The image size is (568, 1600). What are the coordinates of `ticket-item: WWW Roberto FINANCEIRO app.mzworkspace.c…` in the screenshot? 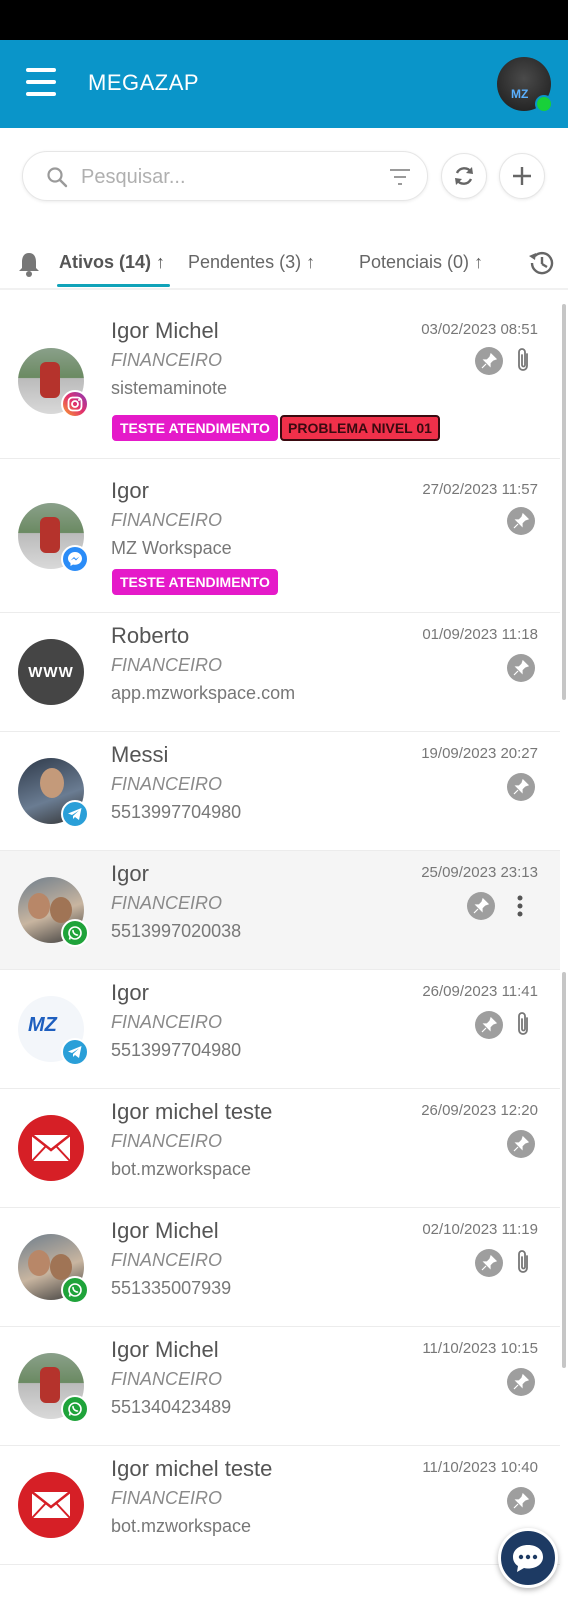 It's located at (280, 672).